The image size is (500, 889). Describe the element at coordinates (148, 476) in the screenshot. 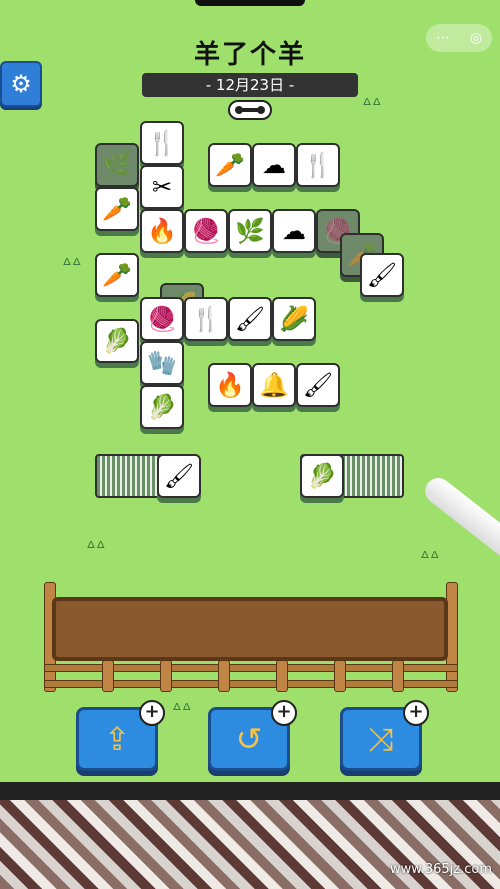

I see `left-tile-stack: 🖌` at that location.